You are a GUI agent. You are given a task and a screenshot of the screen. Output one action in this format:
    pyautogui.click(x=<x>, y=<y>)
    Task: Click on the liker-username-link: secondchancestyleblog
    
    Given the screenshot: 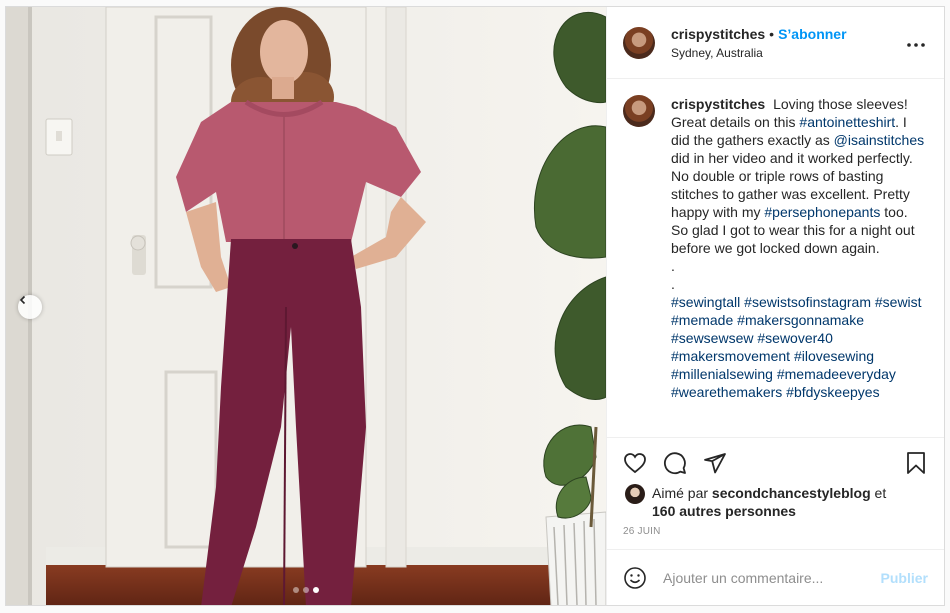 What is the action you would take?
    pyautogui.click(x=791, y=493)
    